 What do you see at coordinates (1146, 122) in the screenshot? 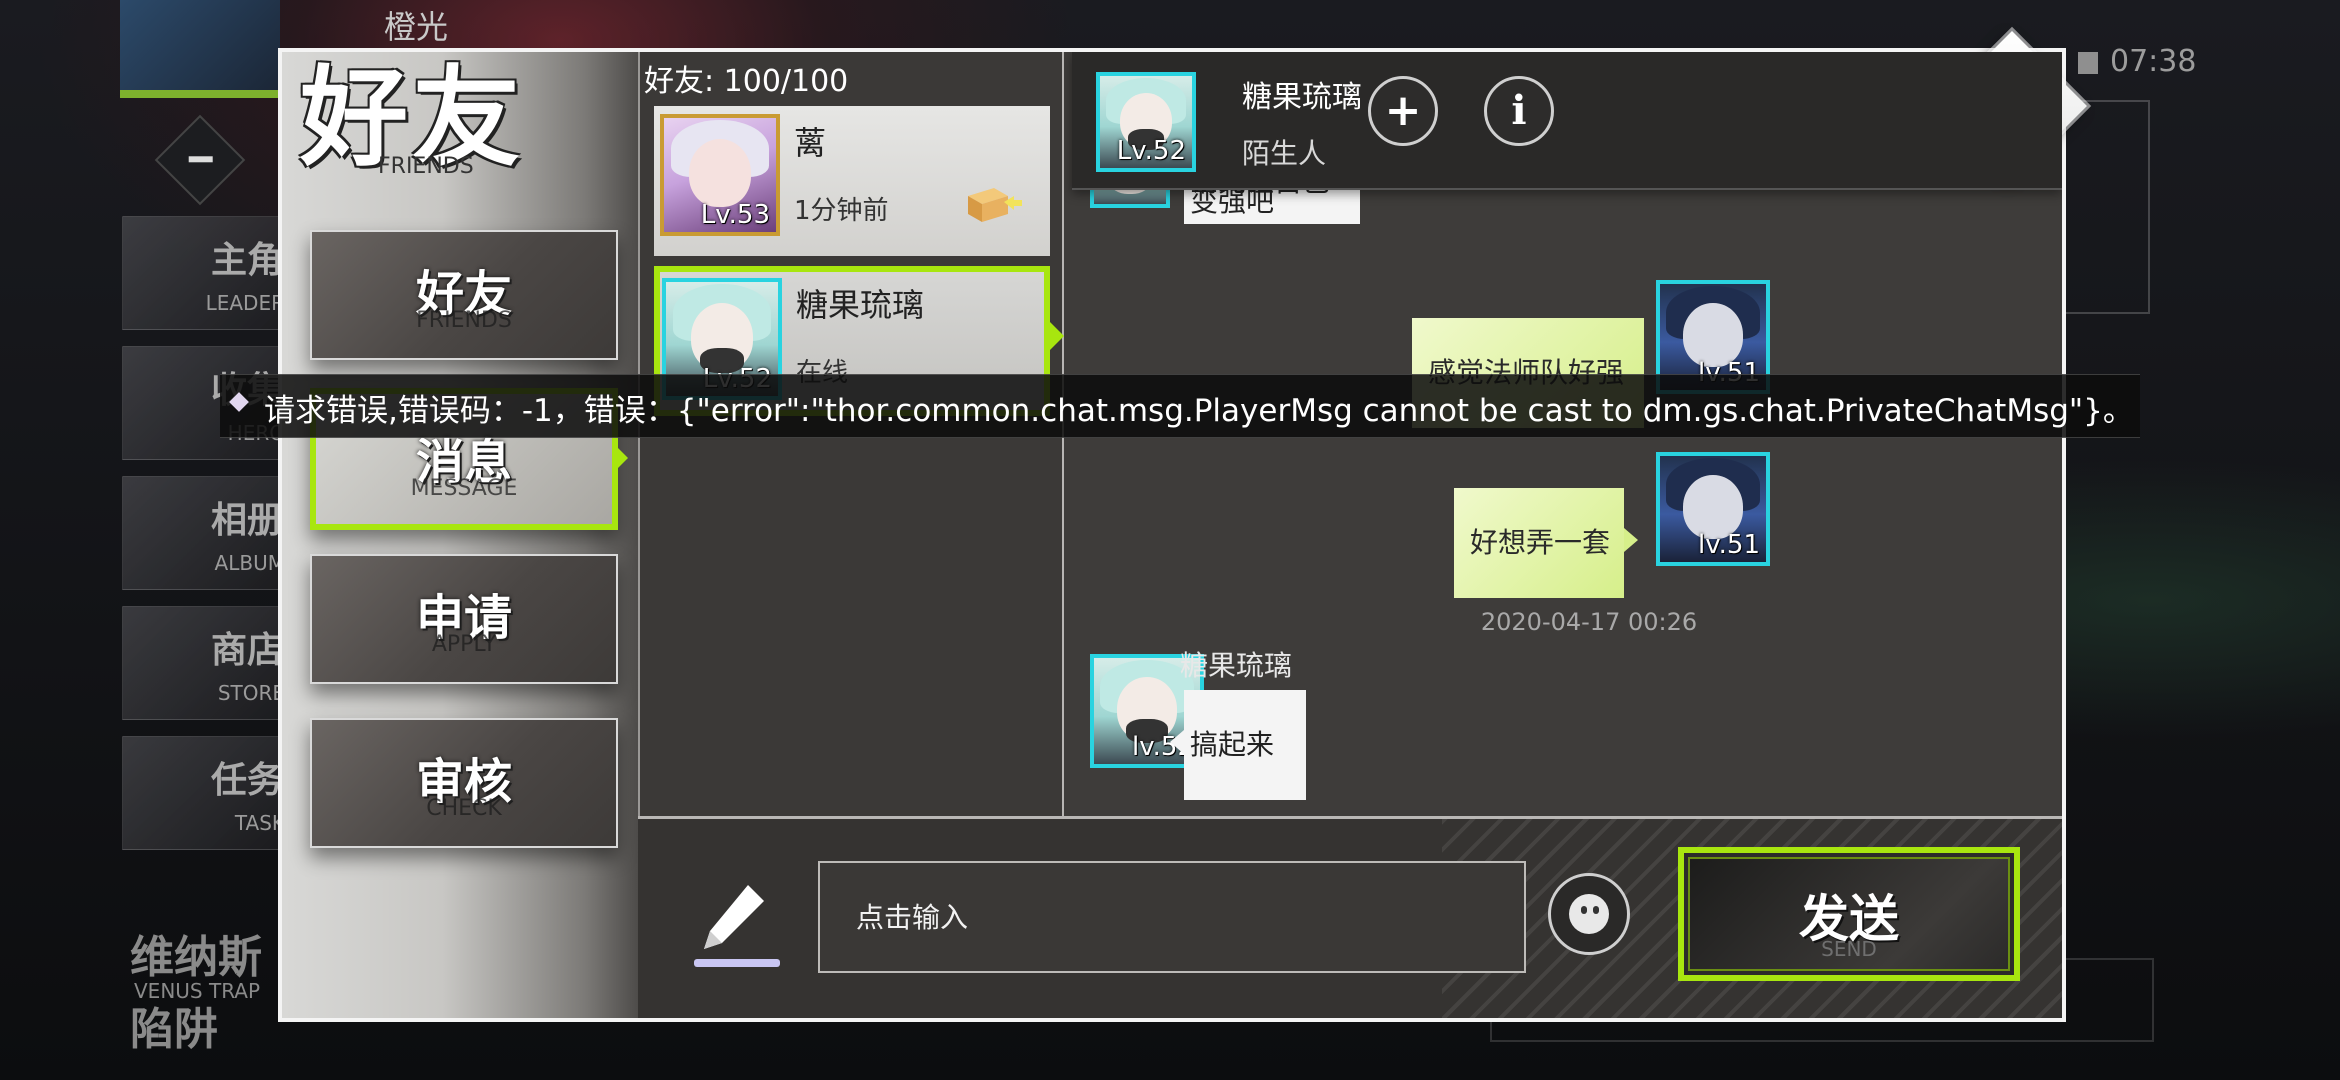
I see `chat-partner-avatar: Lv.52` at bounding box center [1146, 122].